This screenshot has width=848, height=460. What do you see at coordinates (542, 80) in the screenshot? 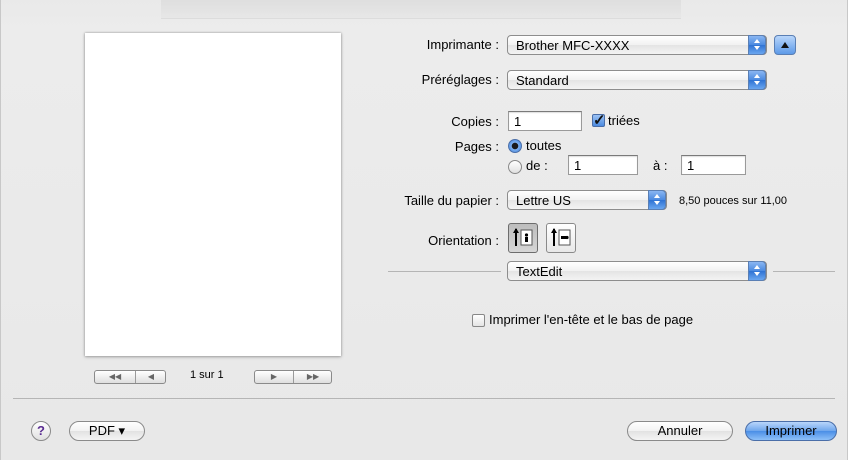
I see `presets-value: Standard` at bounding box center [542, 80].